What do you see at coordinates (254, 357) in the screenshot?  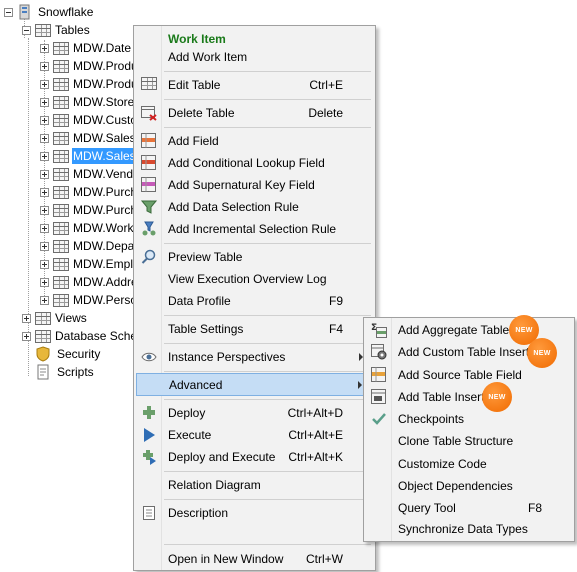 I see `menu-instance-perspectives: Instance Perspectives` at bounding box center [254, 357].